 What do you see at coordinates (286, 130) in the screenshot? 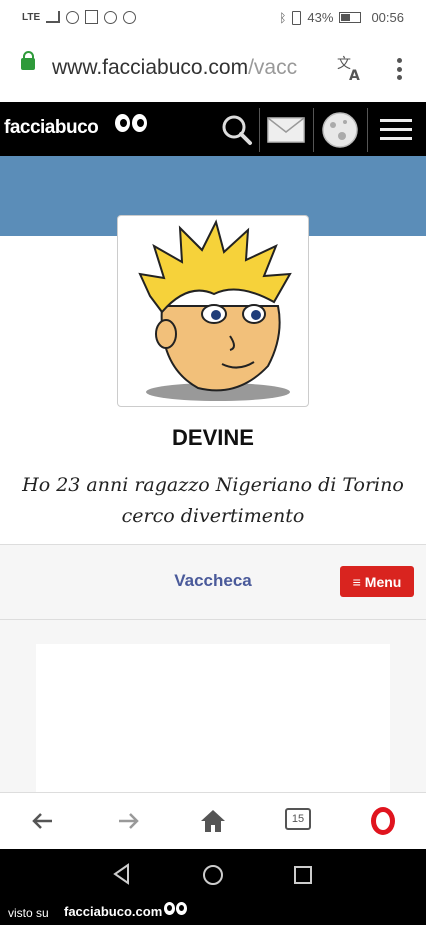
I see `mail-icon` at bounding box center [286, 130].